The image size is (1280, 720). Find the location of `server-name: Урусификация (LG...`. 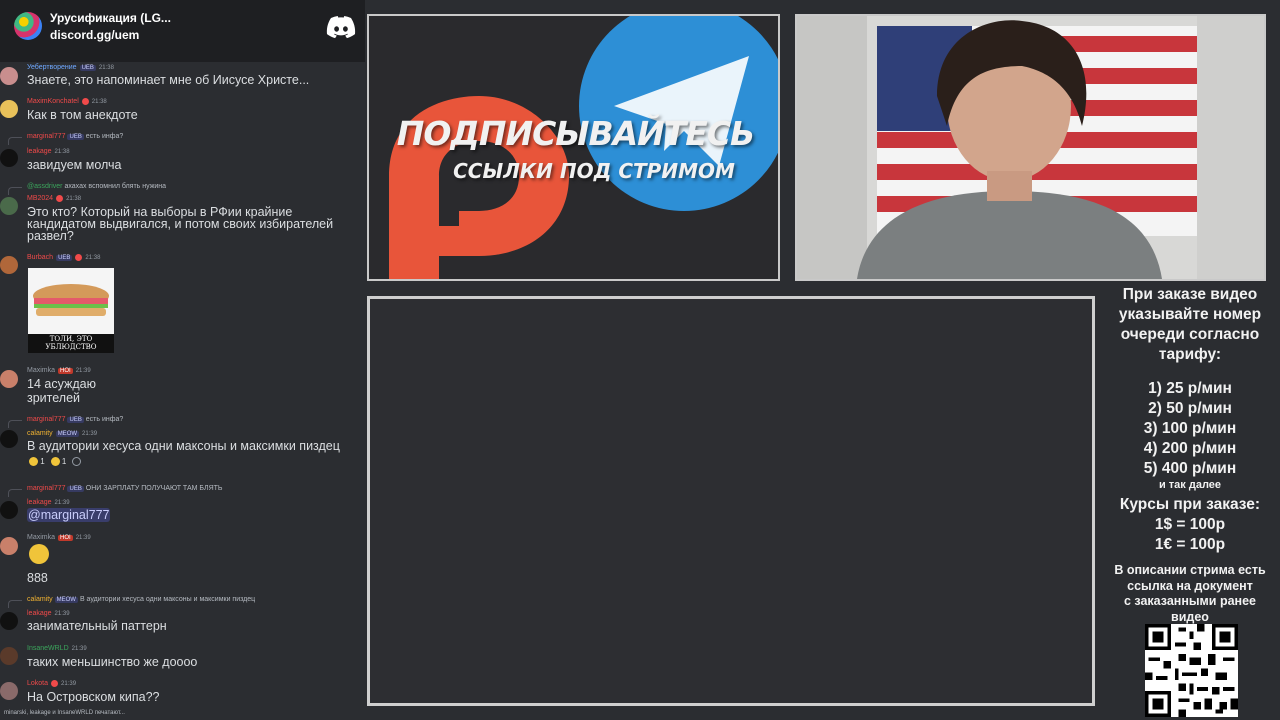

server-name: Урусификация (LG... is located at coordinates (110, 18).